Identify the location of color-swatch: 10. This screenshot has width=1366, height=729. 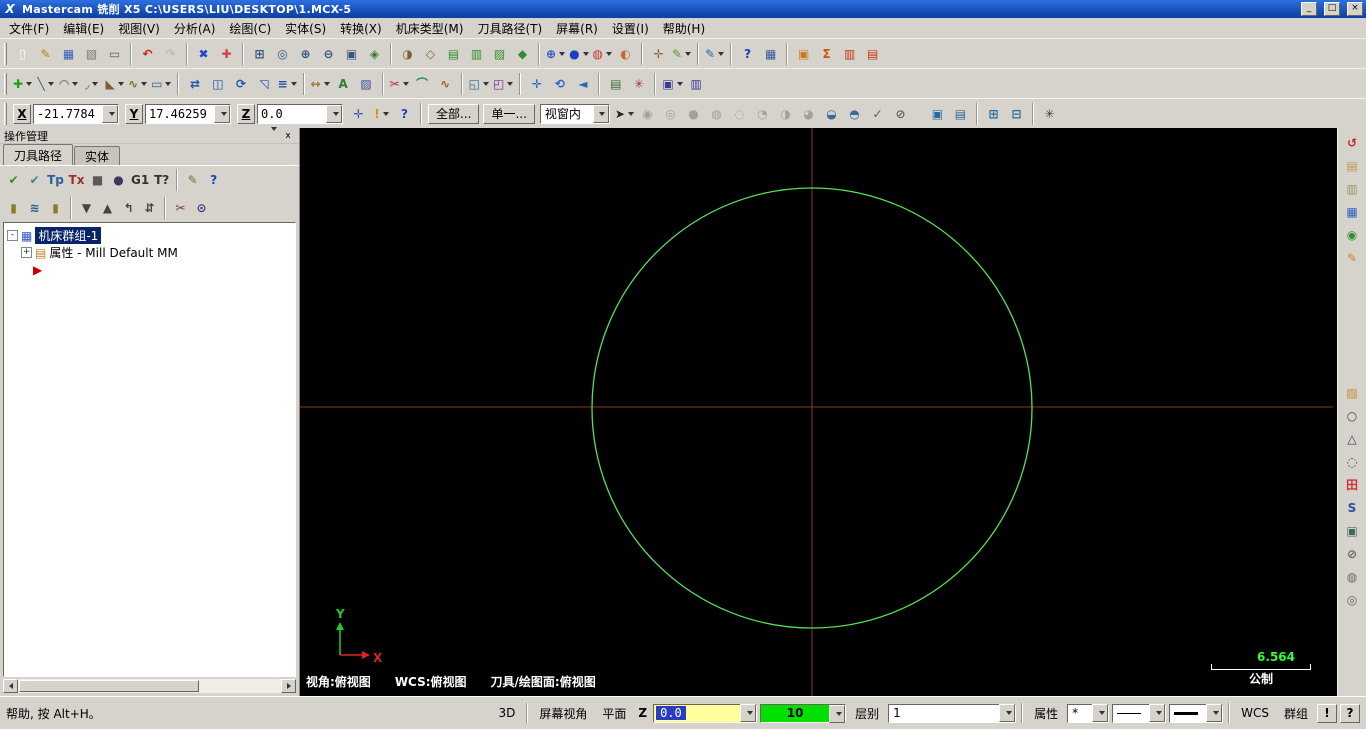
(795, 713).